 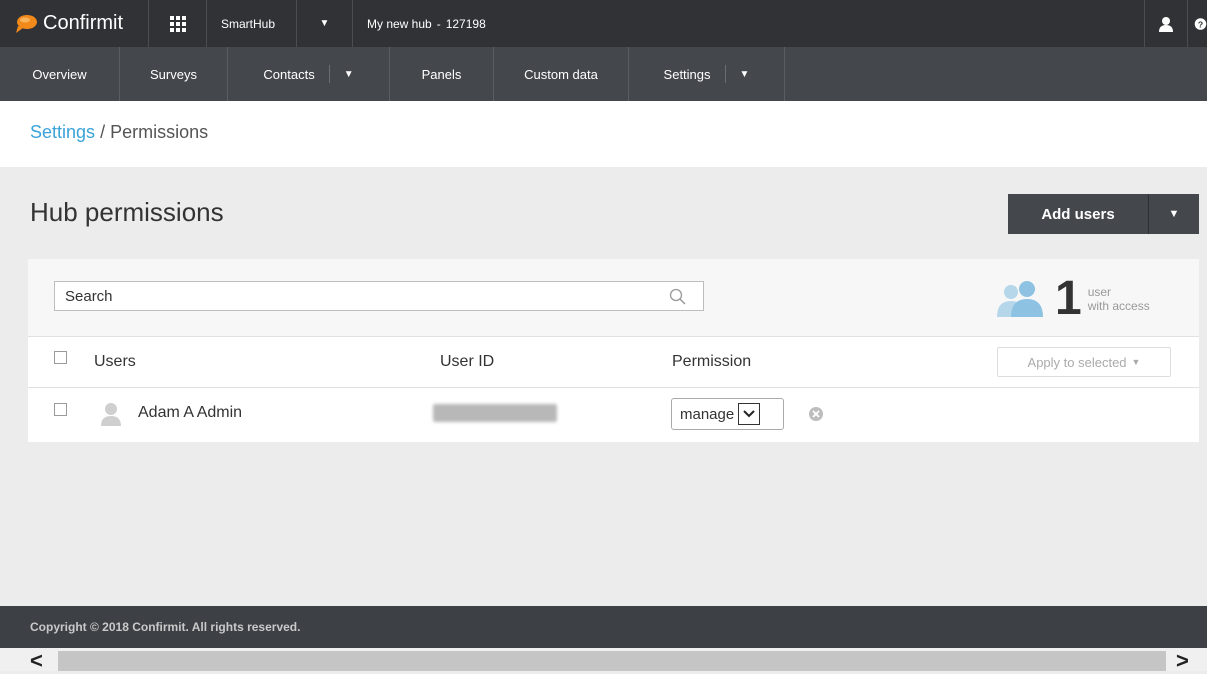 What do you see at coordinates (62, 132) in the screenshot?
I see `breadcrumb-settings-link: Settings` at bounding box center [62, 132].